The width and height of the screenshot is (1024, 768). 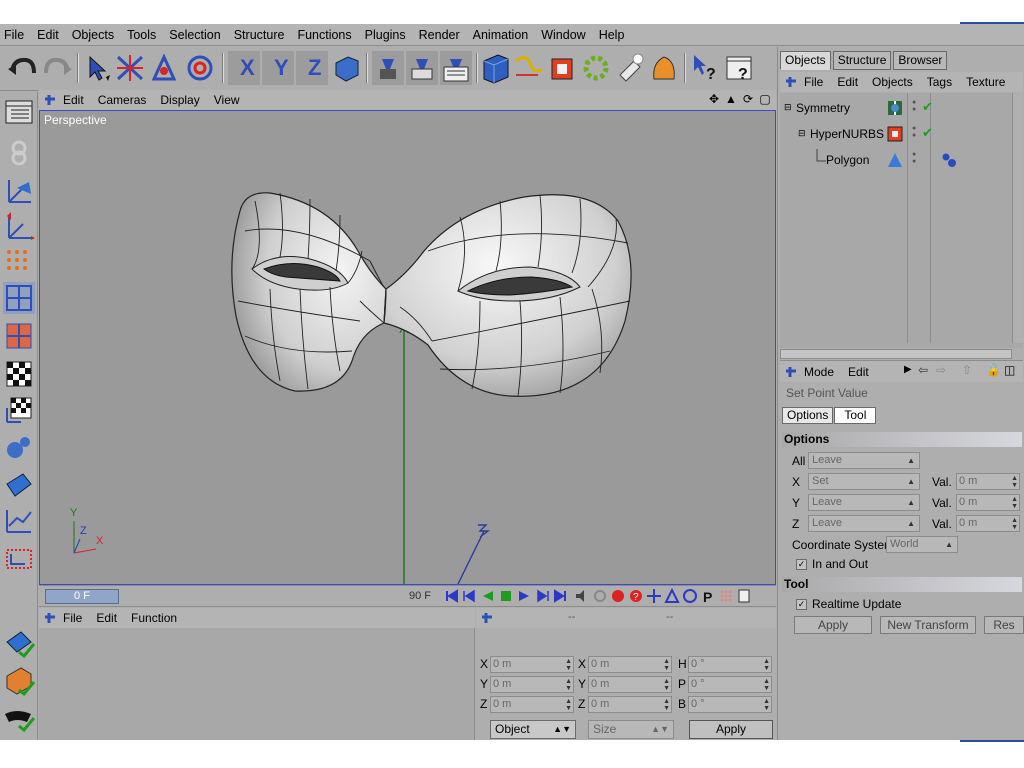 I want to click on timeline-settings-icon, so click(x=744, y=596).